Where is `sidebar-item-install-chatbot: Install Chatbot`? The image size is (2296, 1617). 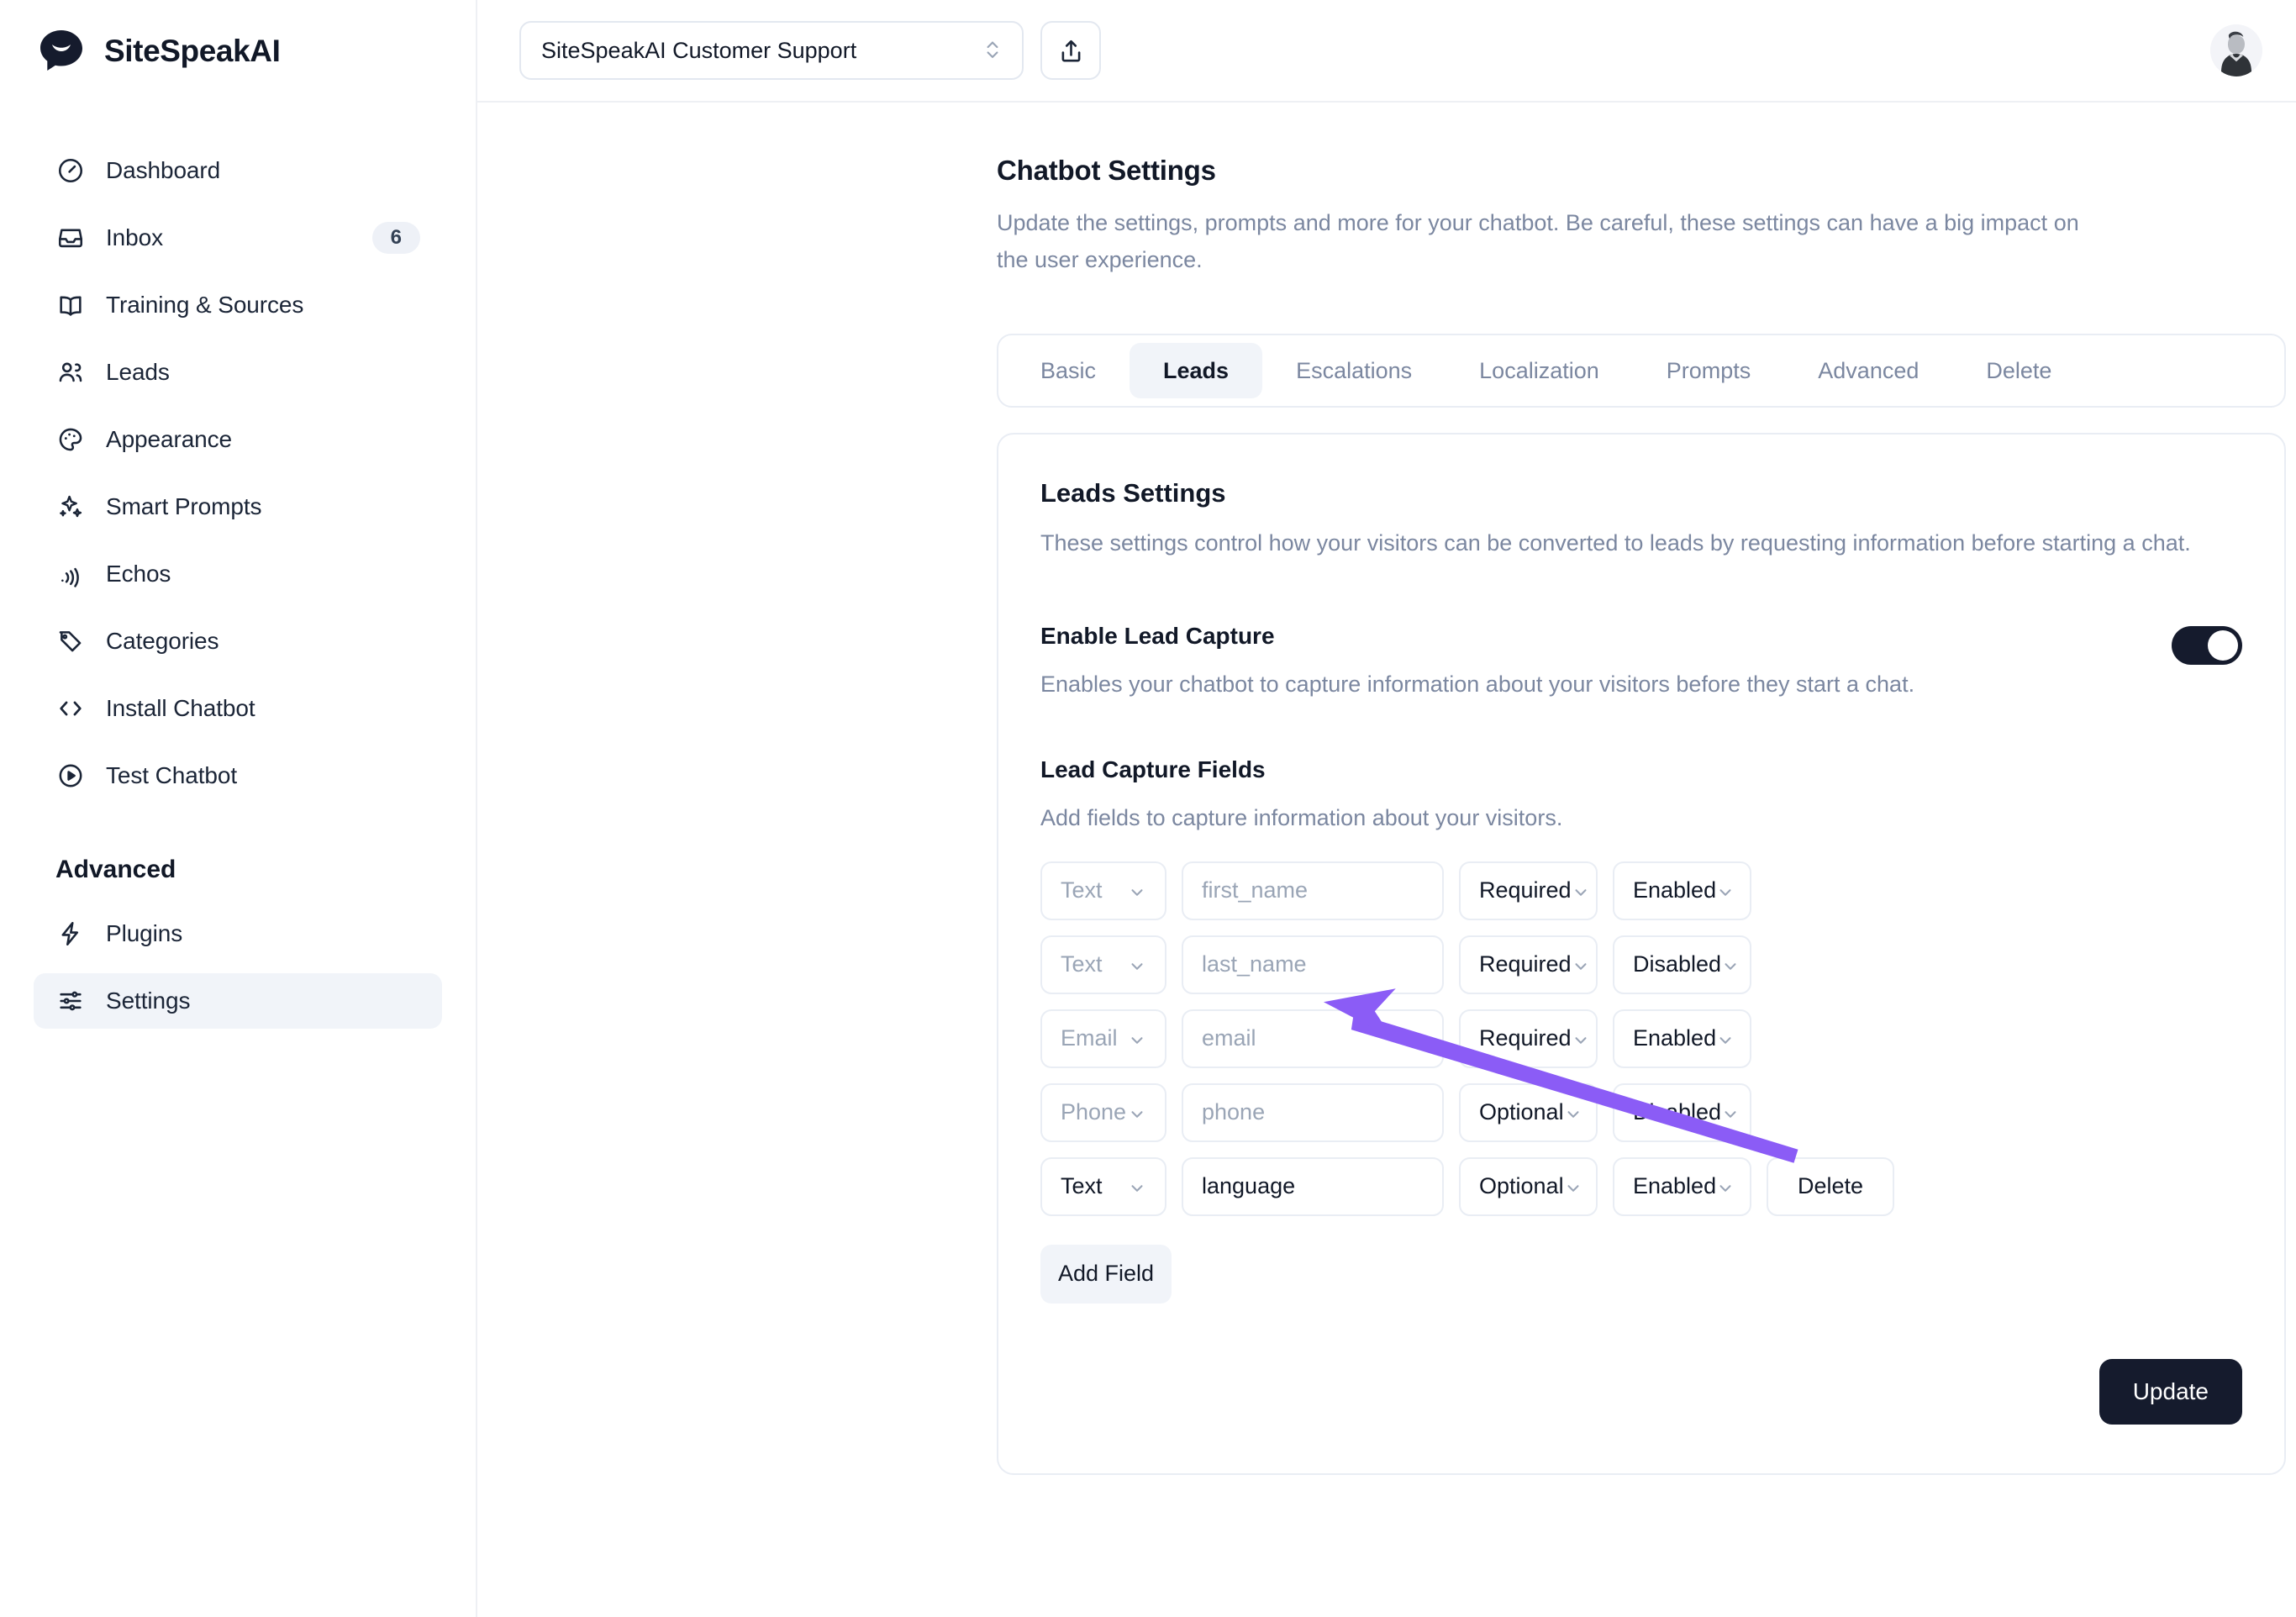 sidebar-item-install-chatbot: Install Chatbot is located at coordinates (238, 709).